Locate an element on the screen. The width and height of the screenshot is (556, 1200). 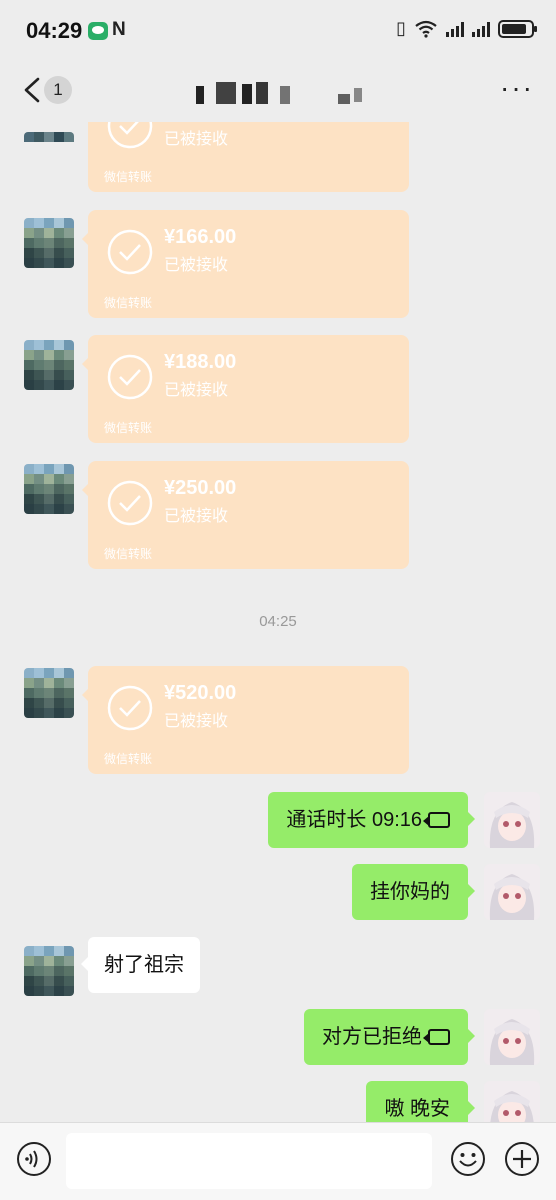
message-input is located at coordinates (249, 1161).